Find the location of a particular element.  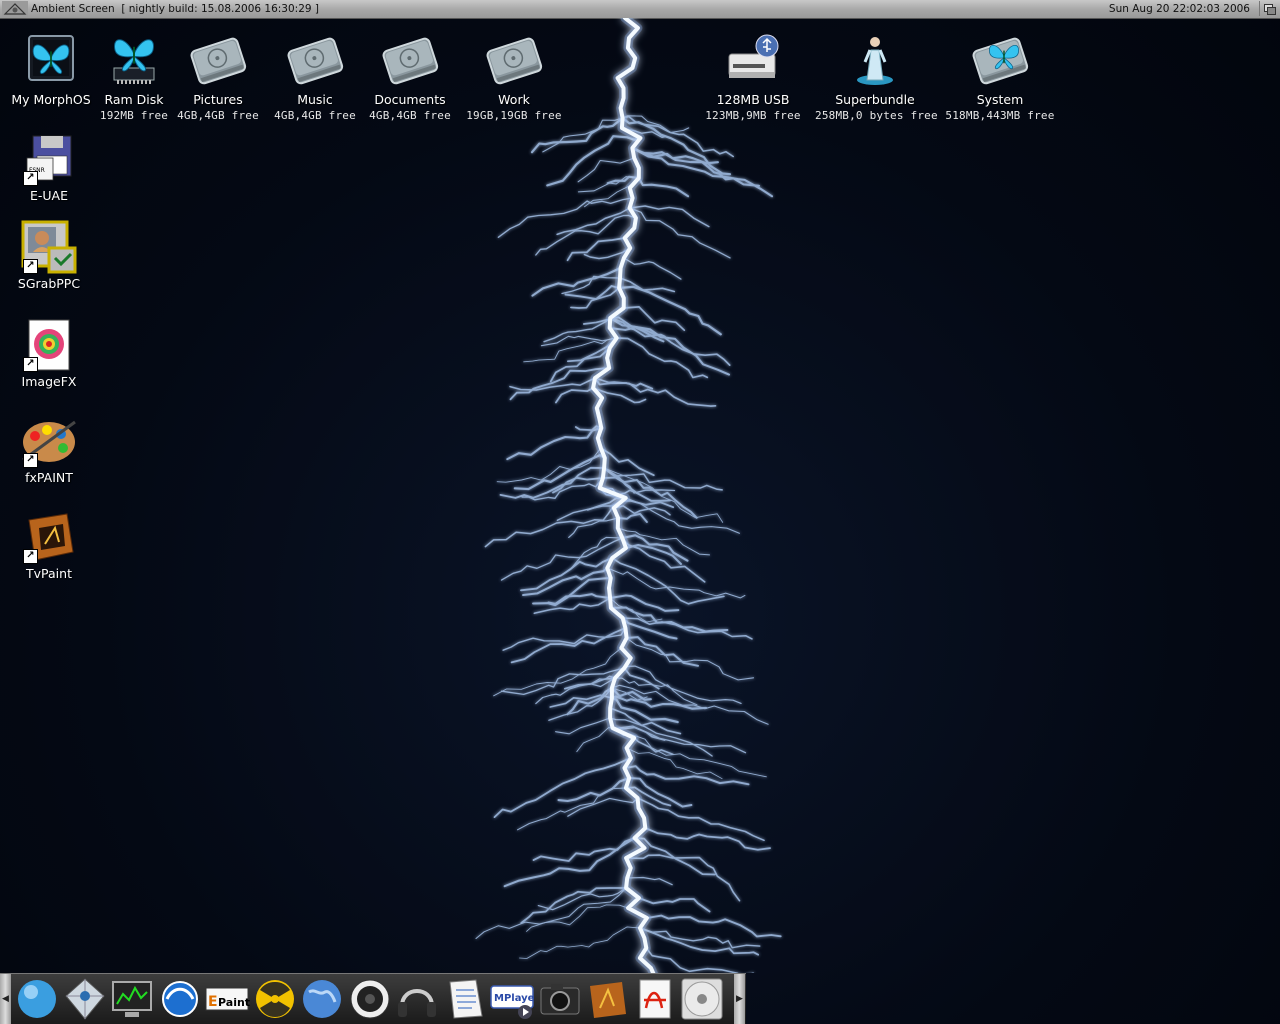

tvpaint-dock-icon is located at coordinates (608, 1000).